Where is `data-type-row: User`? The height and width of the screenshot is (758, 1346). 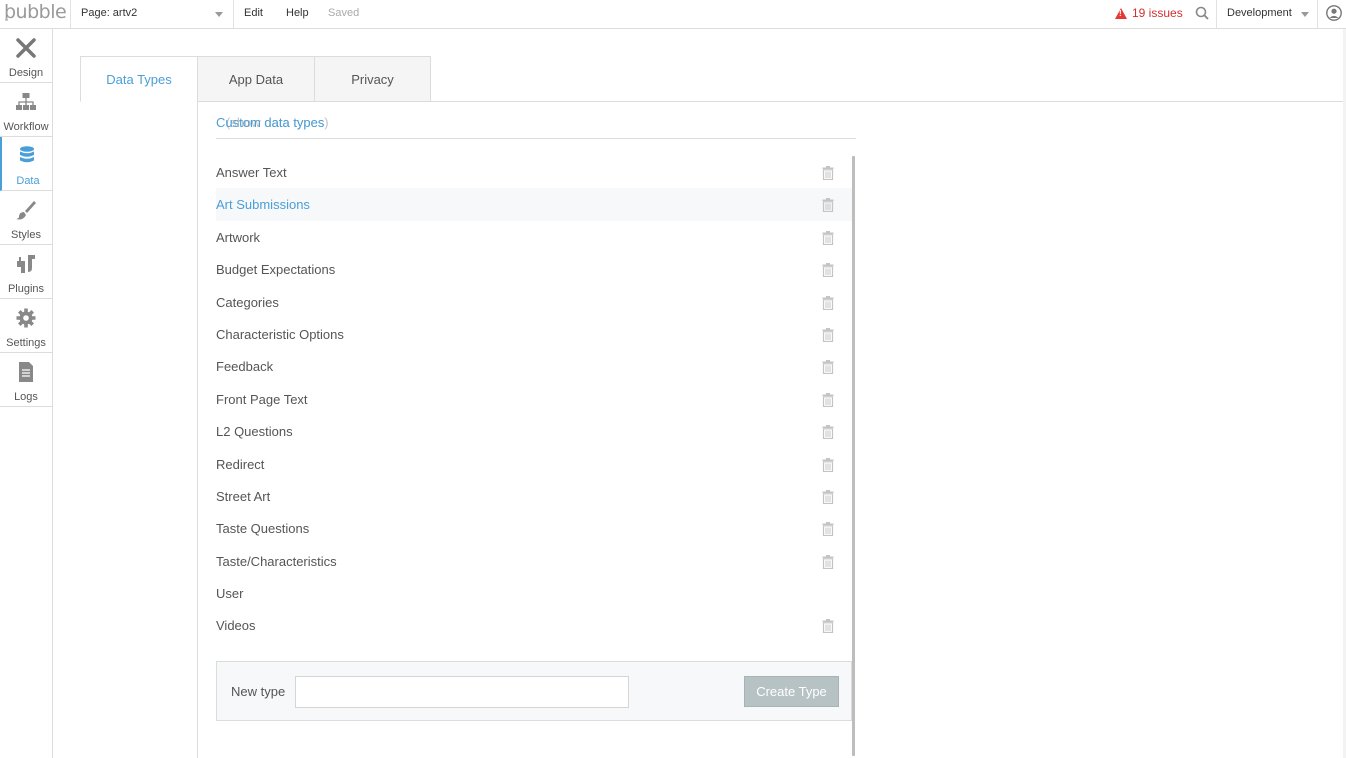 data-type-row: User is located at coordinates (534, 593).